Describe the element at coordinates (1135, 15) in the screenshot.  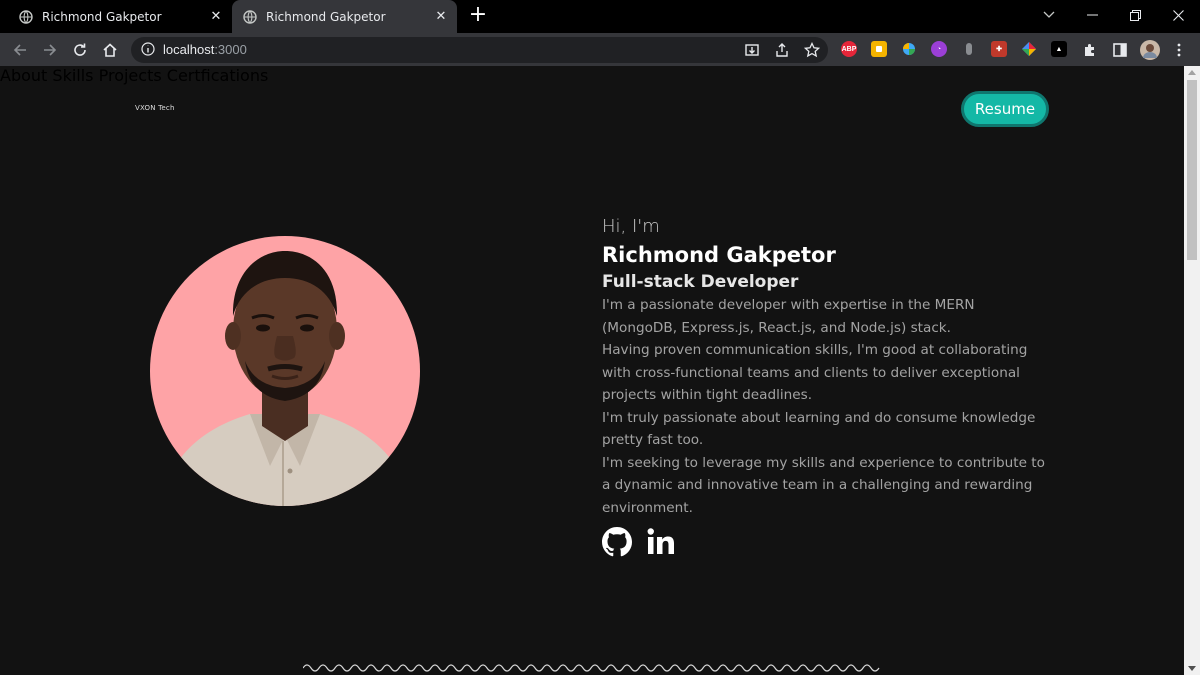
I see `restore-icon` at that location.